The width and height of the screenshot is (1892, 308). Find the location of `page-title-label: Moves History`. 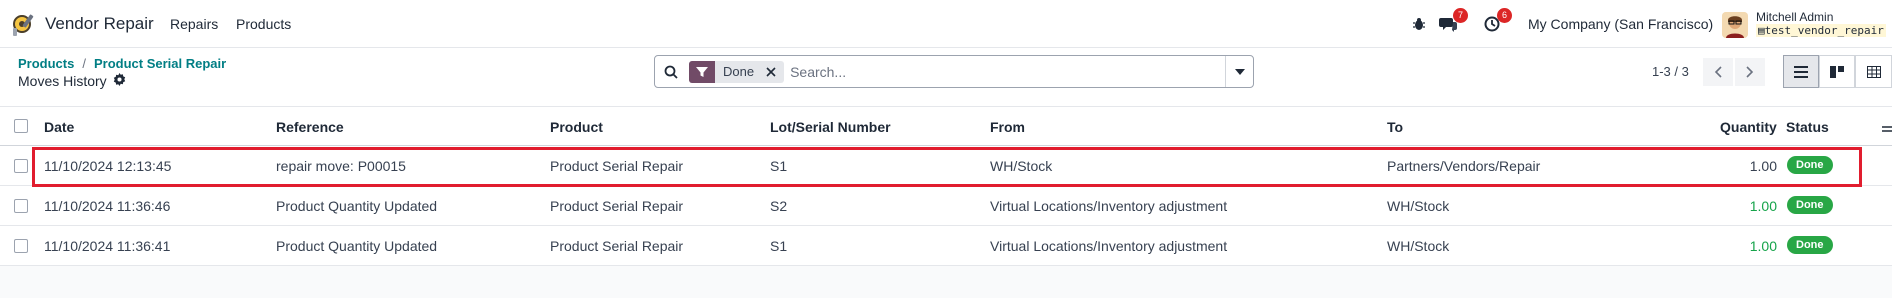

page-title-label: Moves History is located at coordinates (62, 81).